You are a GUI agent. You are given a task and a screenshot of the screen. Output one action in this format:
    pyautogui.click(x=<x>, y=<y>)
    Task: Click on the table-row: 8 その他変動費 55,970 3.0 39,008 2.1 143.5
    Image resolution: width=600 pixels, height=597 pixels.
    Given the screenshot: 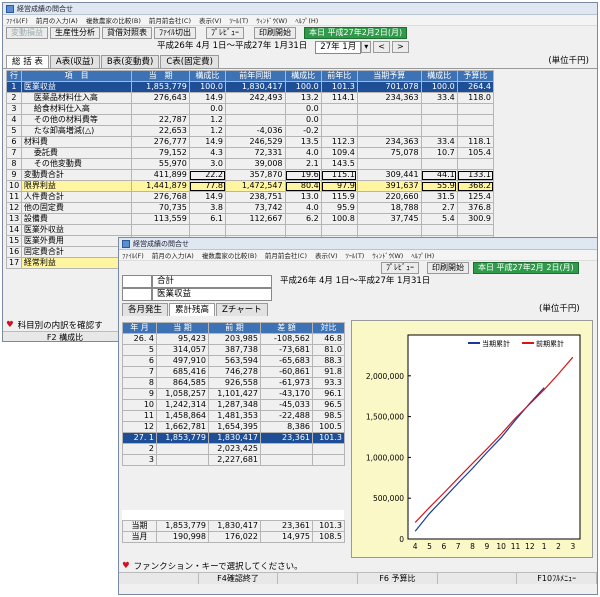 What is the action you would take?
    pyautogui.click(x=250, y=164)
    